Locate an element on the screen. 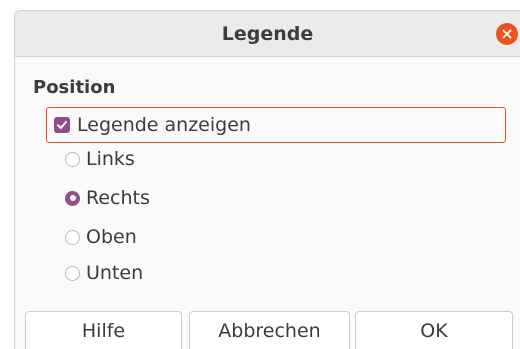 This screenshot has width=520, height=349. radio-button-right is located at coordinates (72, 198).